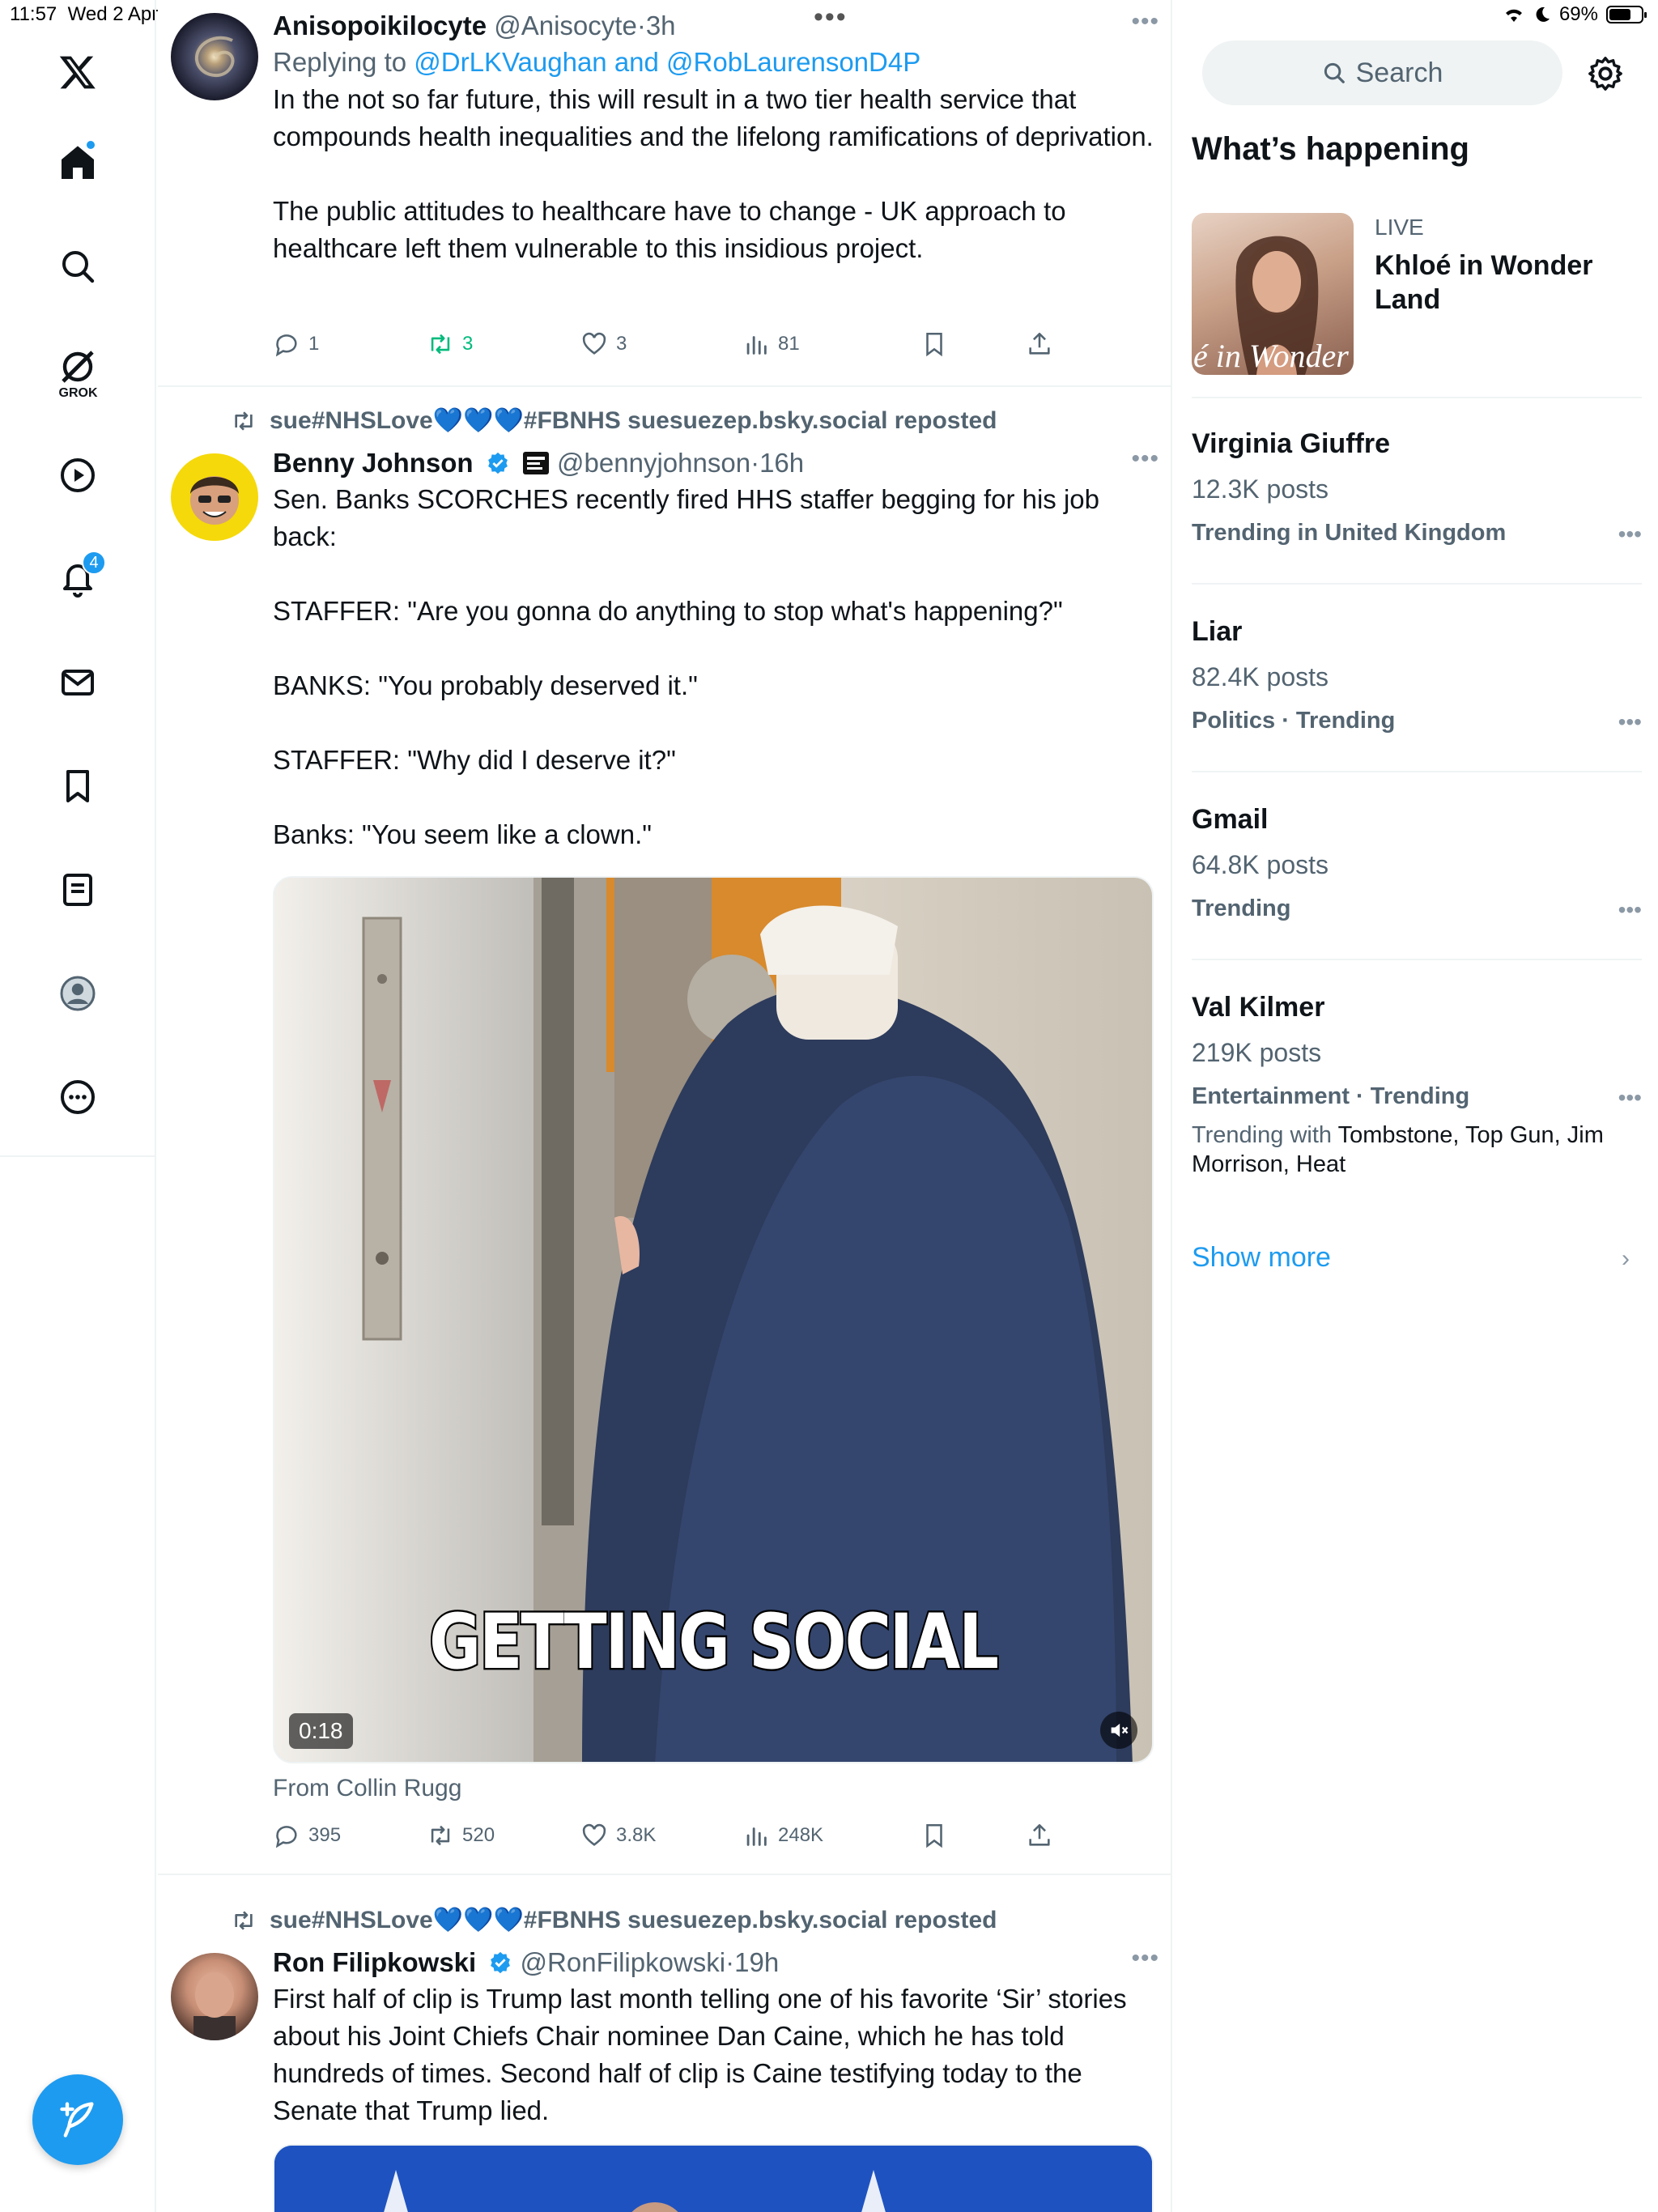 This screenshot has width=1658, height=2212. What do you see at coordinates (1118, 1730) in the screenshot?
I see `mute-button` at bounding box center [1118, 1730].